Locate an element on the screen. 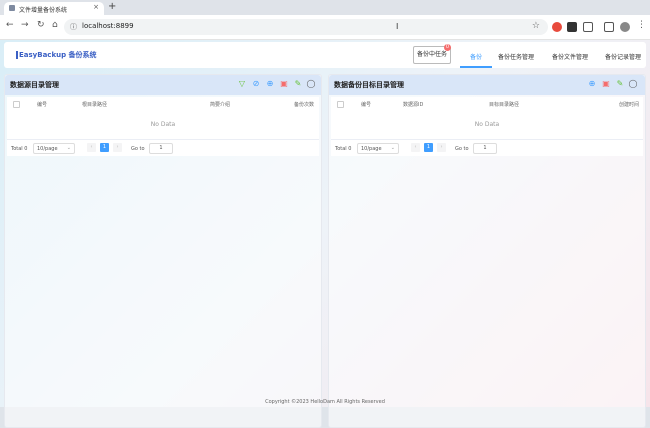 Image resolution: width=650 pixels, height=428 pixels. side-panel-icon is located at coordinates (609, 27).